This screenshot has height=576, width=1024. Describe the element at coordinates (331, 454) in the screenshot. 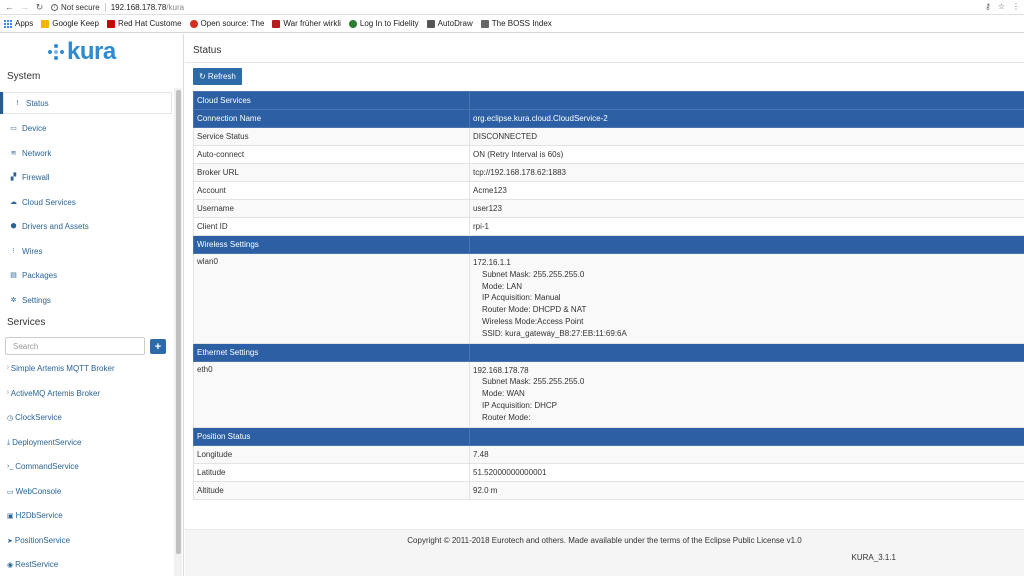

I see `row-label: Longitude` at that location.